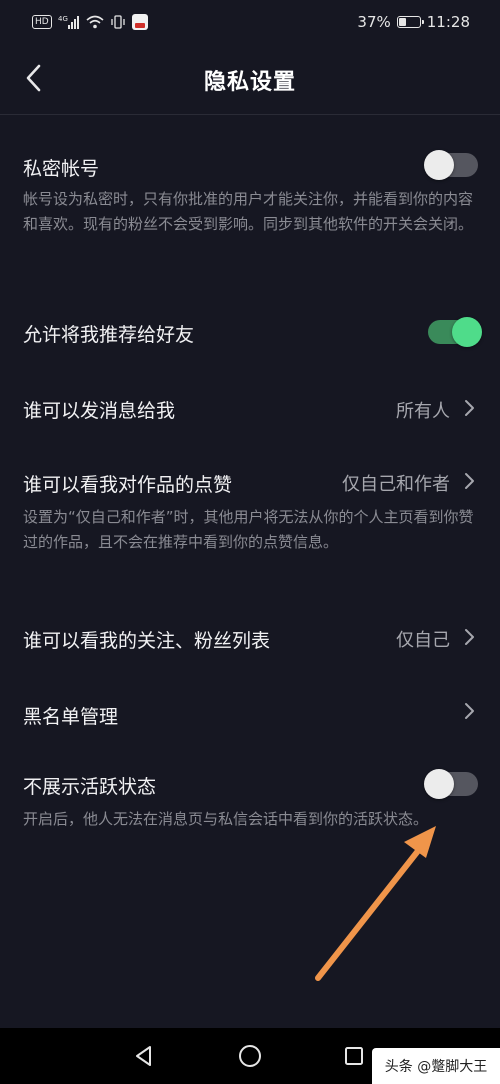 The image size is (500, 1084). What do you see at coordinates (42, 22) in the screenshot?
I see `hd-badge: HD` at bounding box center [42, 22].